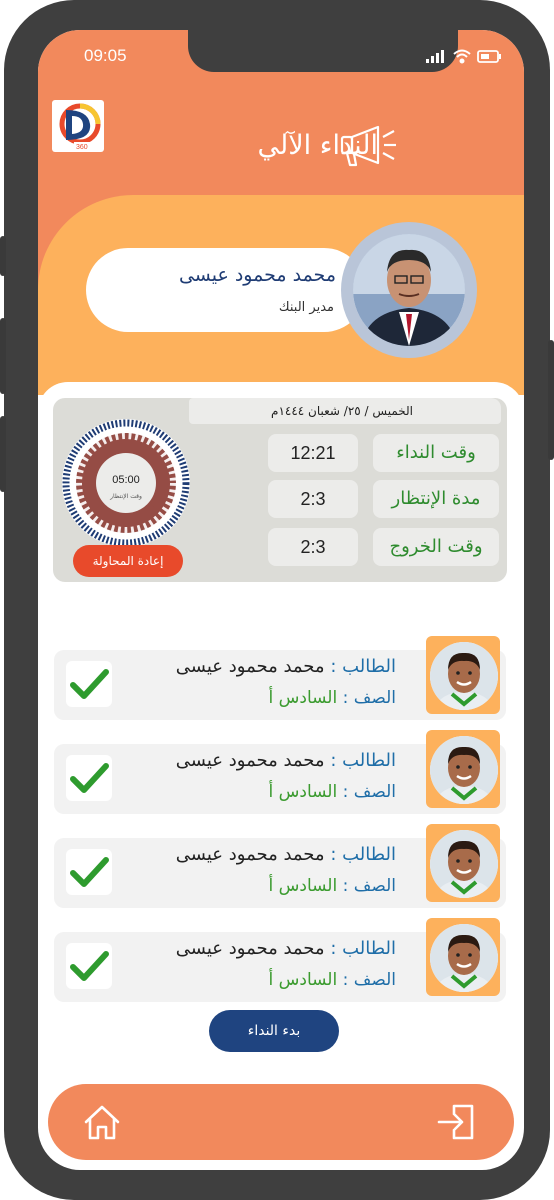 This screenshot has height=1200, width=554. Describe the element at coordinates (102, 1122) in the screenshot. I see `home-icon` at that location.